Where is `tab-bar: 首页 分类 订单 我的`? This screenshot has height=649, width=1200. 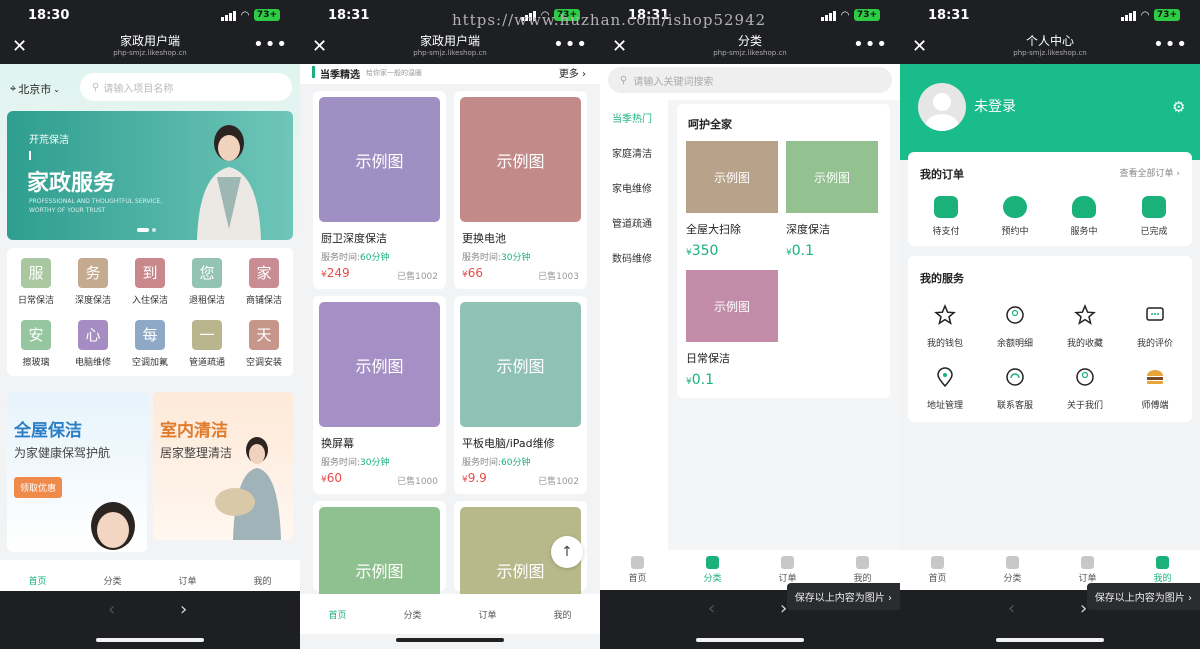 tab-bar: 首页 分类 订单 我的 is located at coordinates (450, 614).